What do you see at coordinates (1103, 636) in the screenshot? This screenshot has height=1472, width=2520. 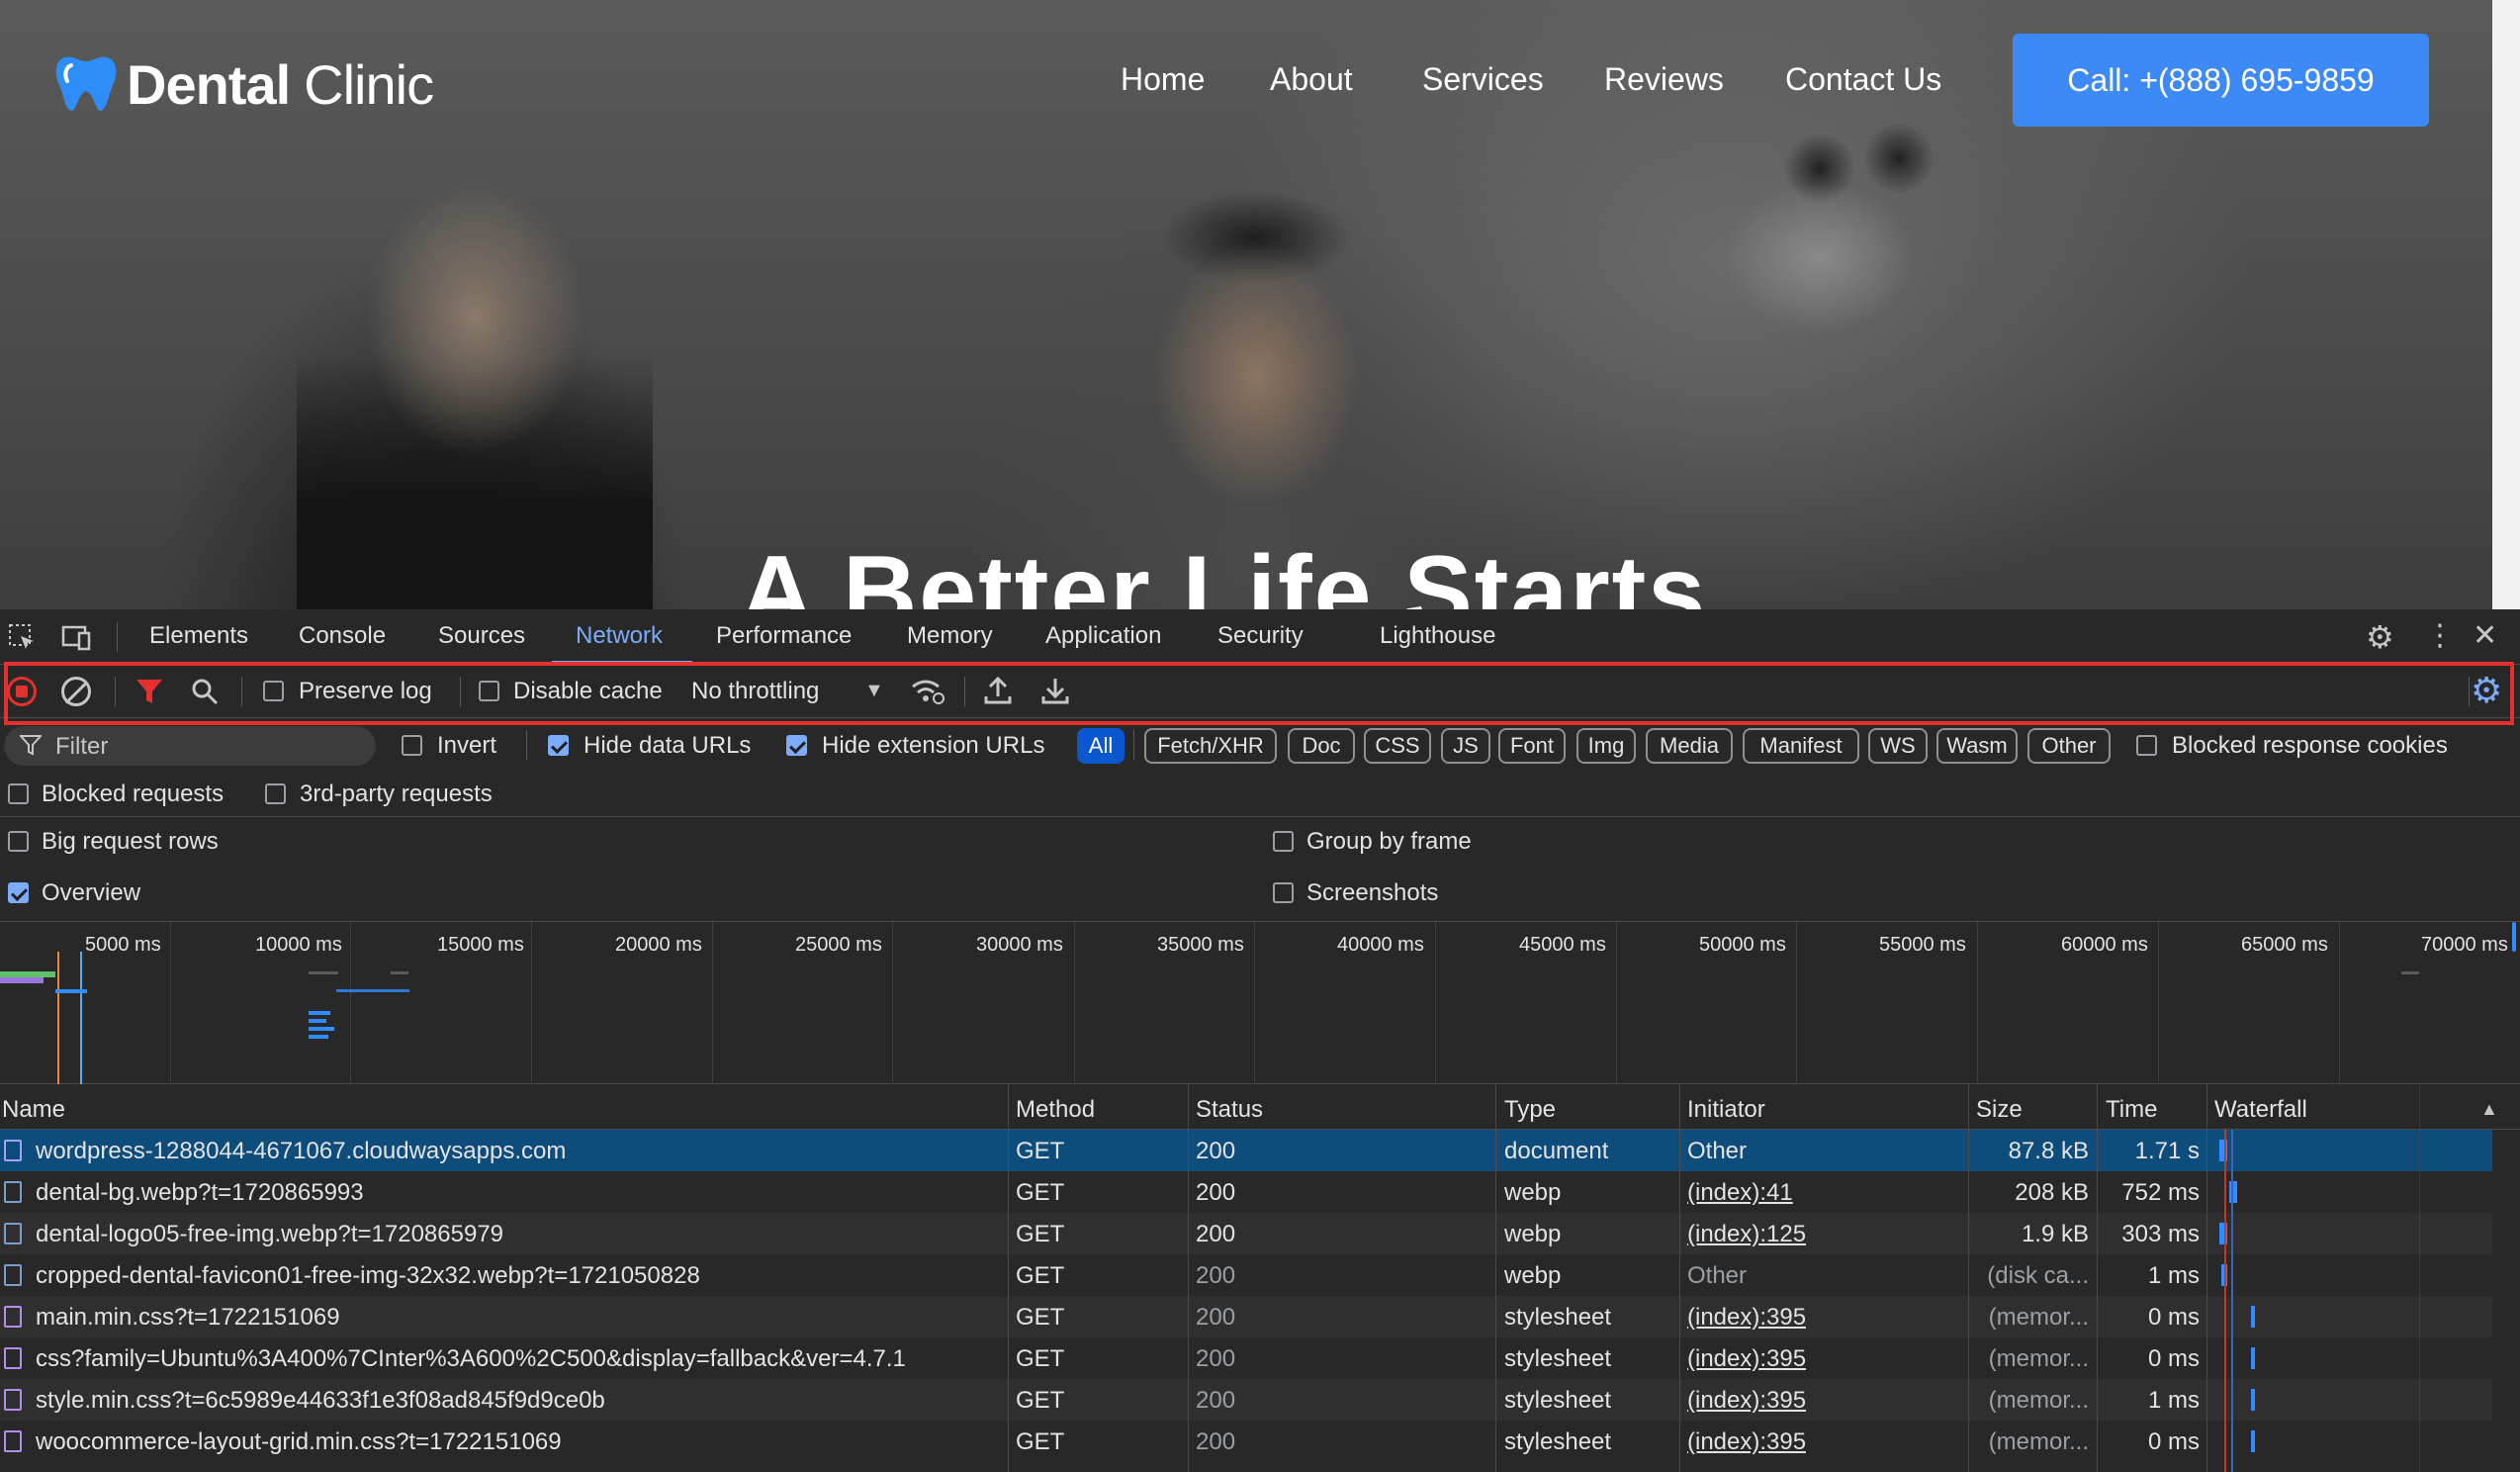 I see `tab-application: Application` at bounding box center [1103, 636].